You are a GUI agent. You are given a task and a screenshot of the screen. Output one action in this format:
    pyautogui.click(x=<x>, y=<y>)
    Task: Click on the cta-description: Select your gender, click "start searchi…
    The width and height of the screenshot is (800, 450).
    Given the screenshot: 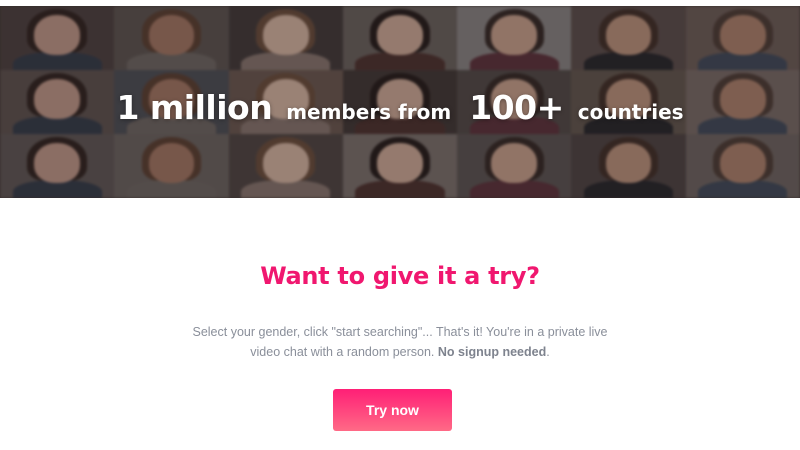 What is the action you would take?
    pyautogui.click(x=400, y=342)
    